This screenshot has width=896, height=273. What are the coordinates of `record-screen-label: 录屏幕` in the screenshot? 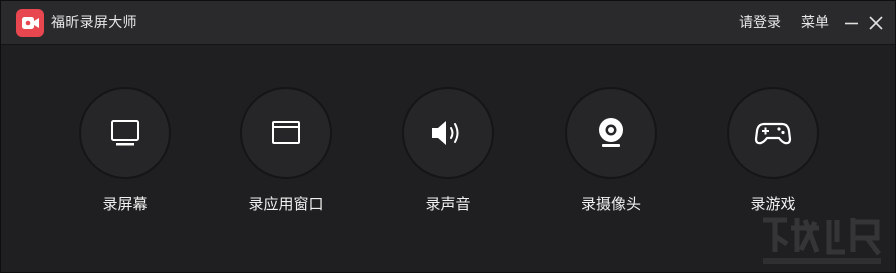 It's located at (125, 204).